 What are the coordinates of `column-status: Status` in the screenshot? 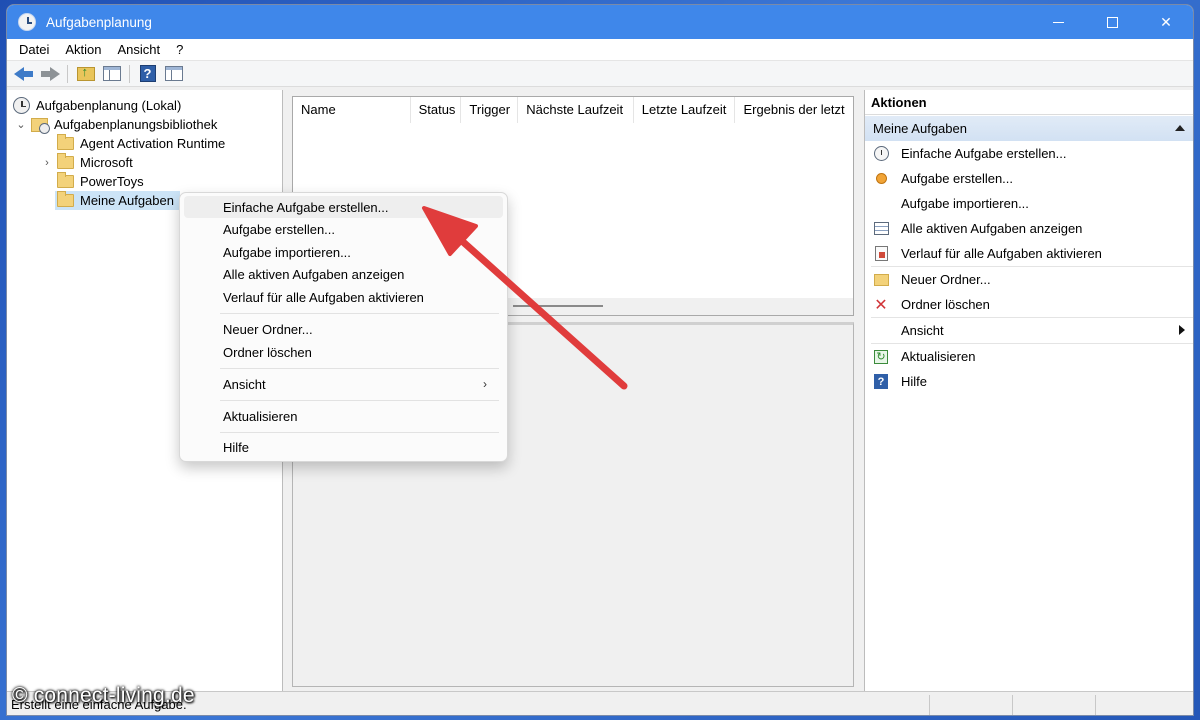 It's located at (436, 110).